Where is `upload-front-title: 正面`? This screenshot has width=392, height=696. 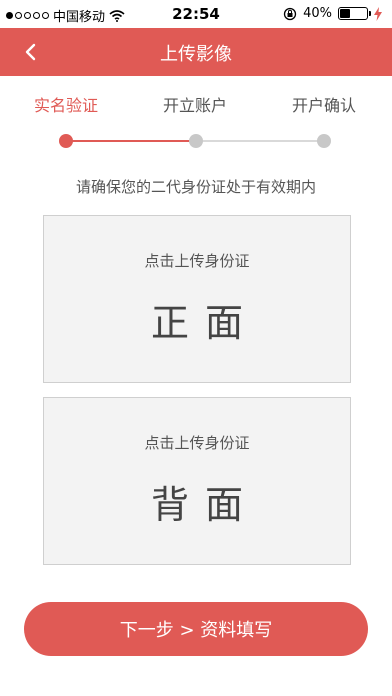
upload-front-title: 正面 is located at coordinates (204, 323).